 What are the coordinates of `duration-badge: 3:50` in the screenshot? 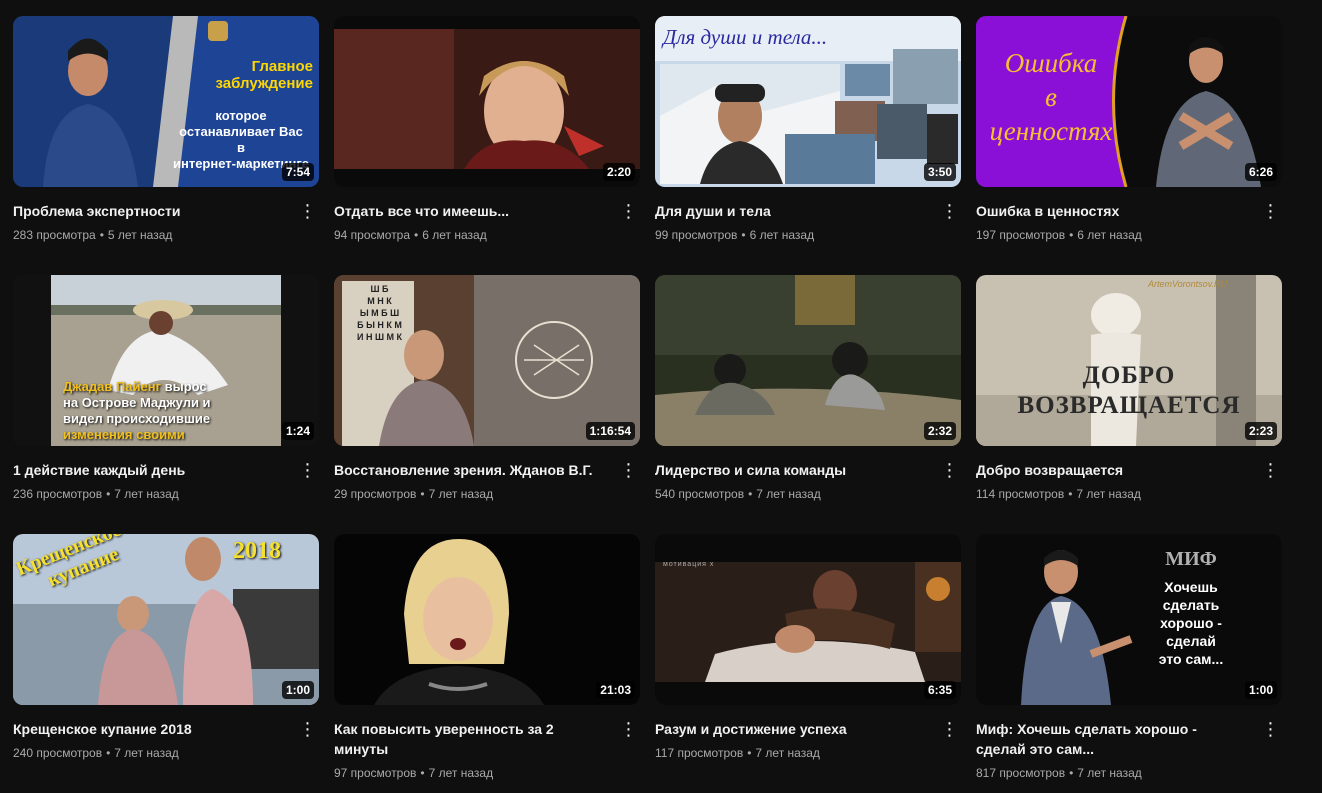 It's located at (939, 172).